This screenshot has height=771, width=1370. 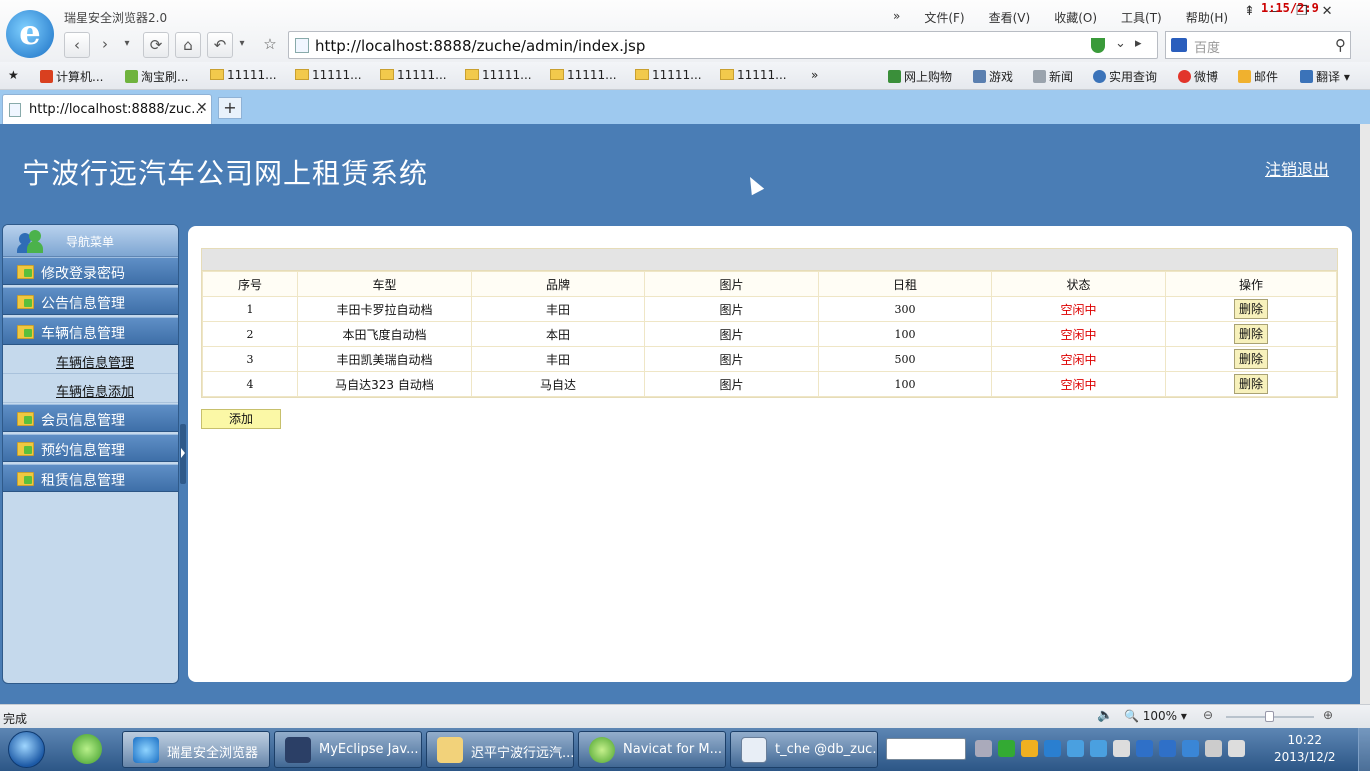 I want to click on go-arrow-icon: ▸, so click(x=1138, y=43).